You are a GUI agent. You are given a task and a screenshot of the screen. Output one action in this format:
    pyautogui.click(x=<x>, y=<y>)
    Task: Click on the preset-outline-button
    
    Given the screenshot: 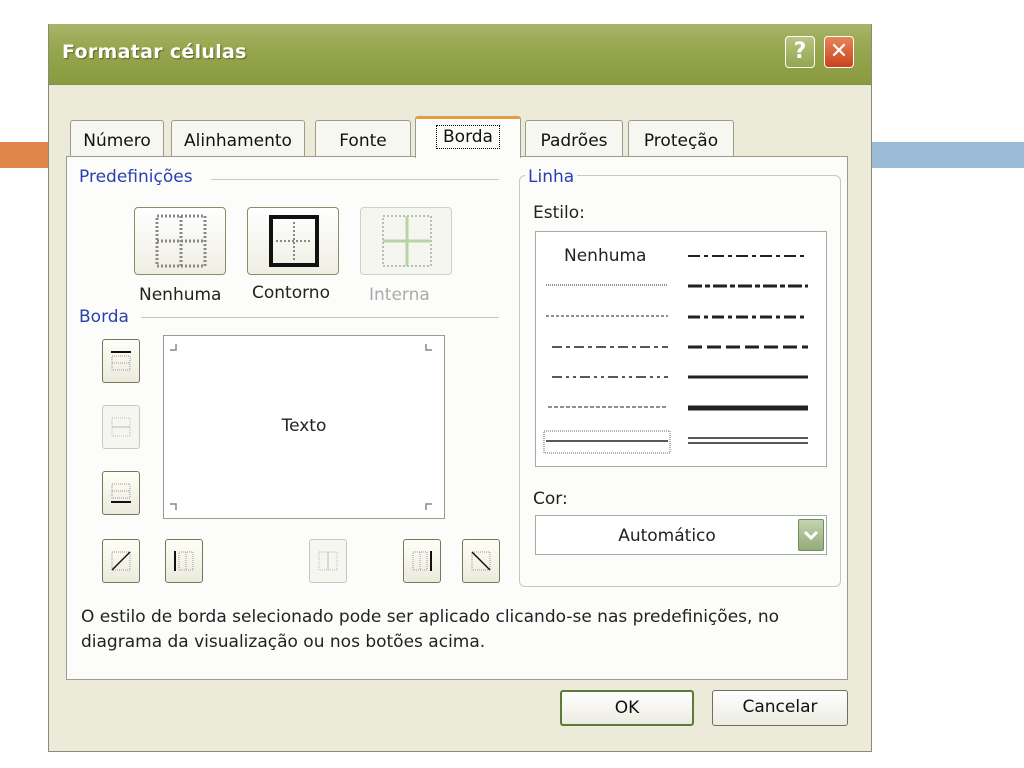 What is the action you would take?
    pyautogui.click(x=293, y=241)
    